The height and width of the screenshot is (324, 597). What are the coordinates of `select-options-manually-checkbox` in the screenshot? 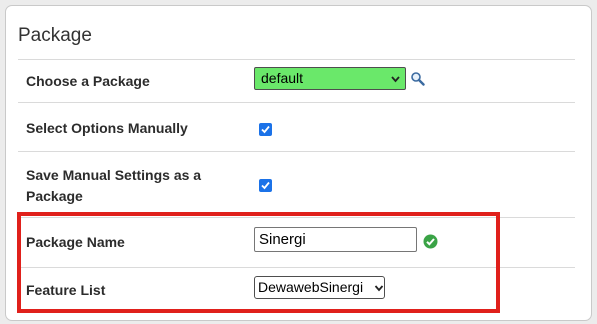 It's located at (265, 129).